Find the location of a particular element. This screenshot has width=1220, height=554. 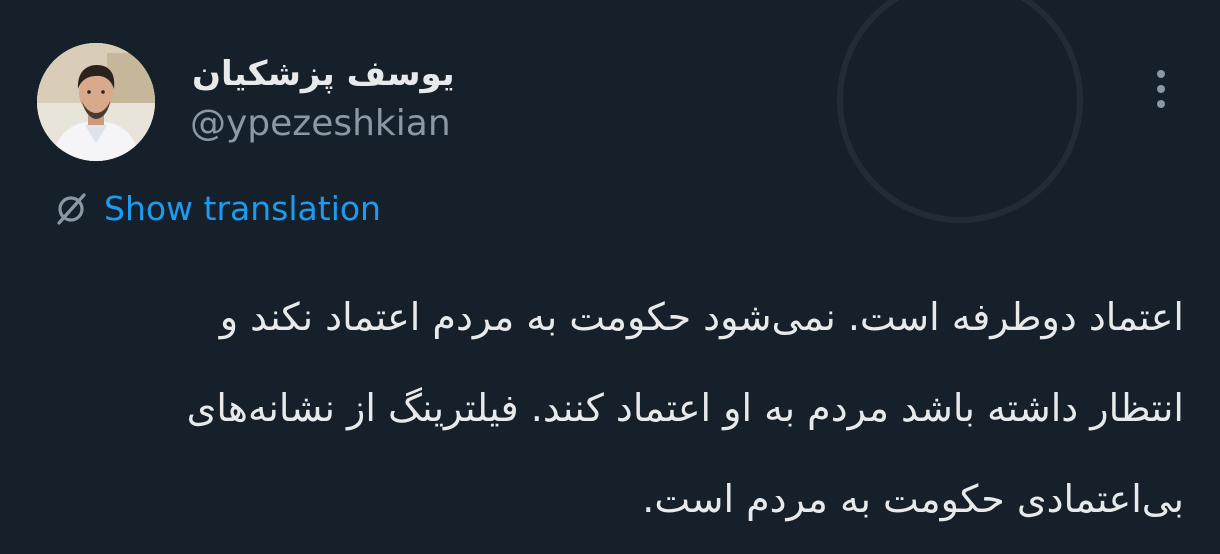

watermark-logo is located at coordinates (960, 111).